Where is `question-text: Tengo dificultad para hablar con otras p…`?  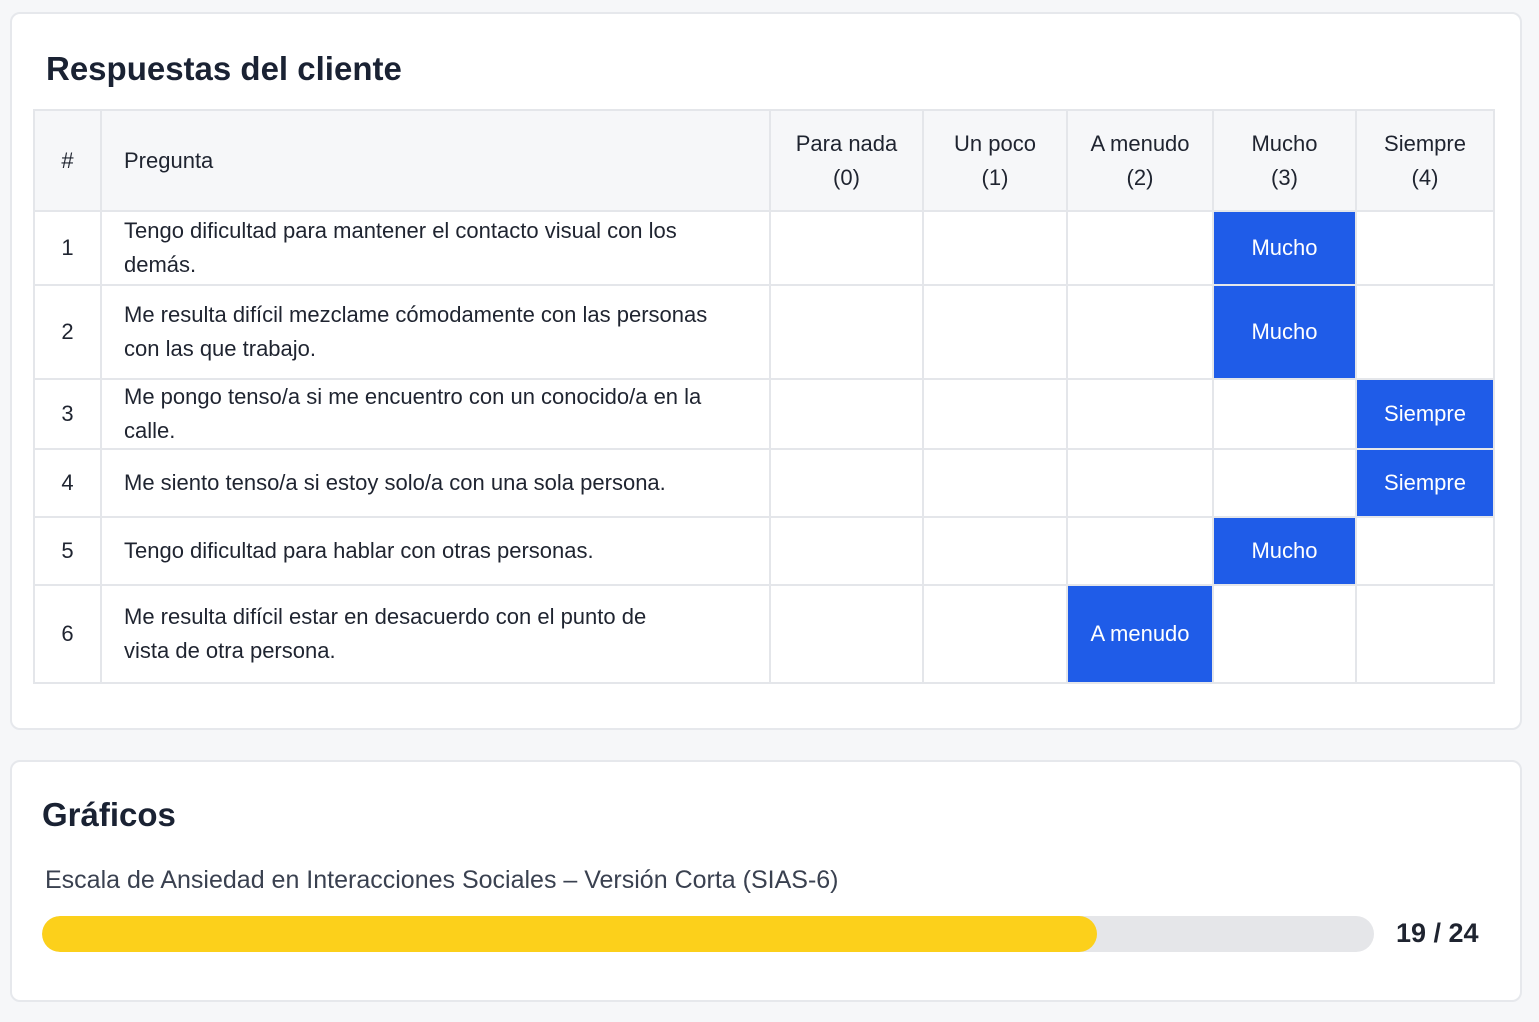 question-text: Tengo dificultad para hablar con otras p… is located at coordinates (359, 550).